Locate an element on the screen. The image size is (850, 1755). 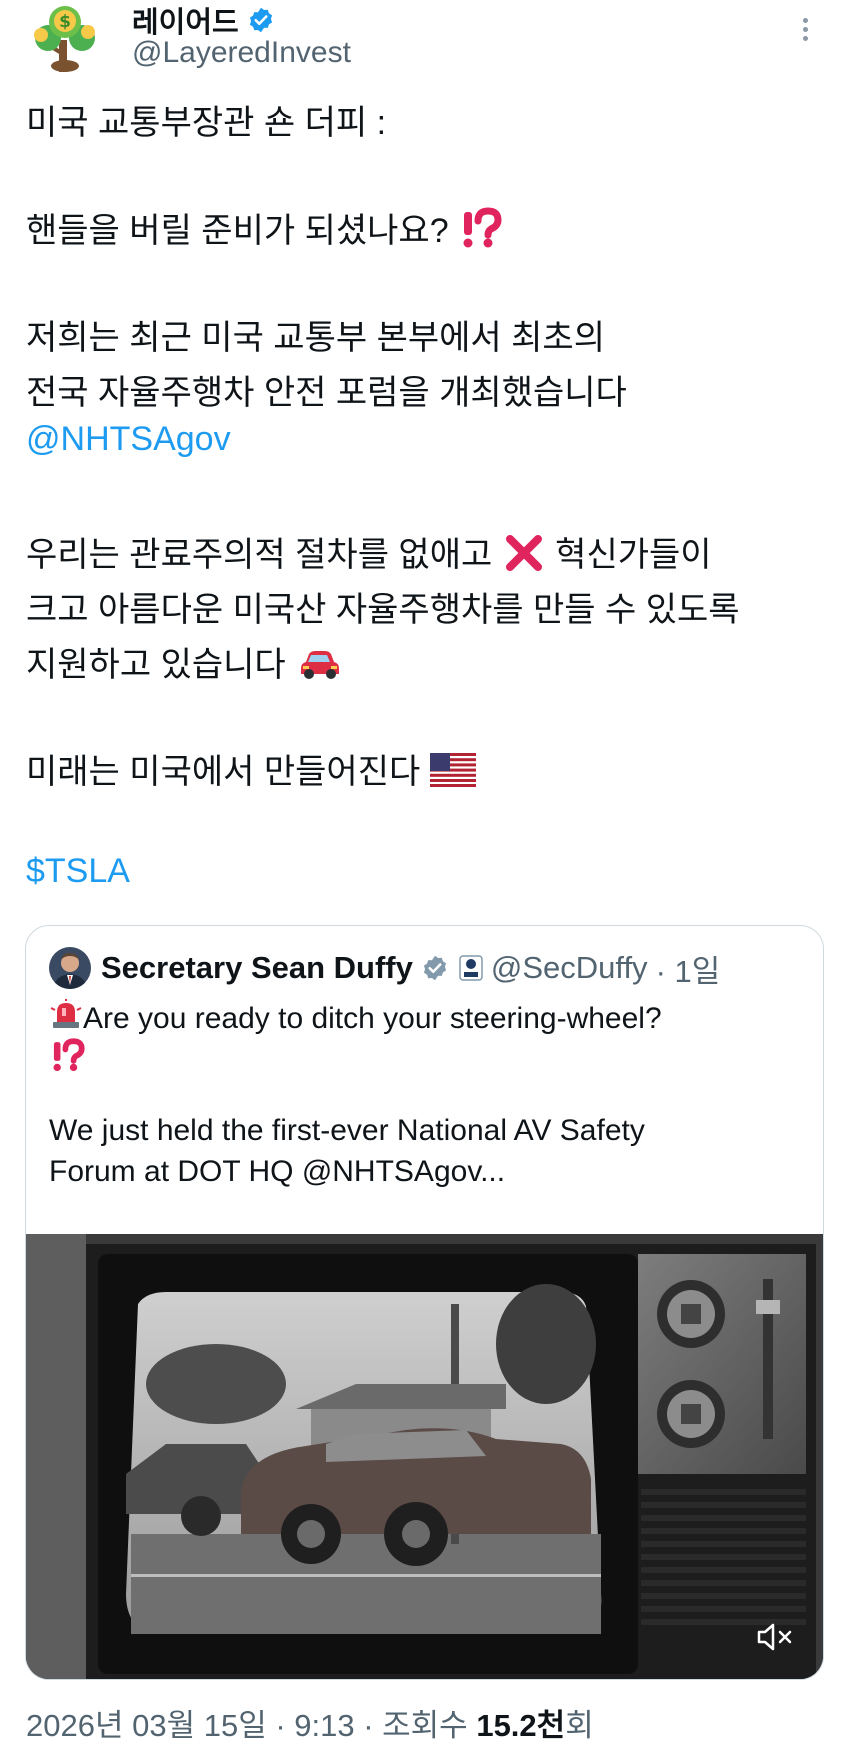
mention-link: @NHTSAgov is located at coordinates (128, 439).